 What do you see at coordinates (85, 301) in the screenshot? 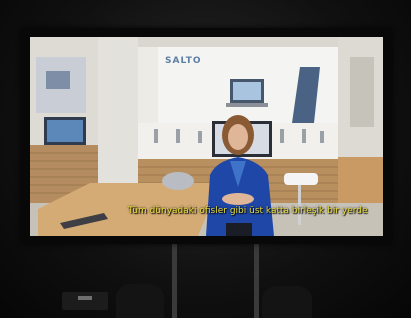
I see `floor-device` at bounding box center [85, 301].